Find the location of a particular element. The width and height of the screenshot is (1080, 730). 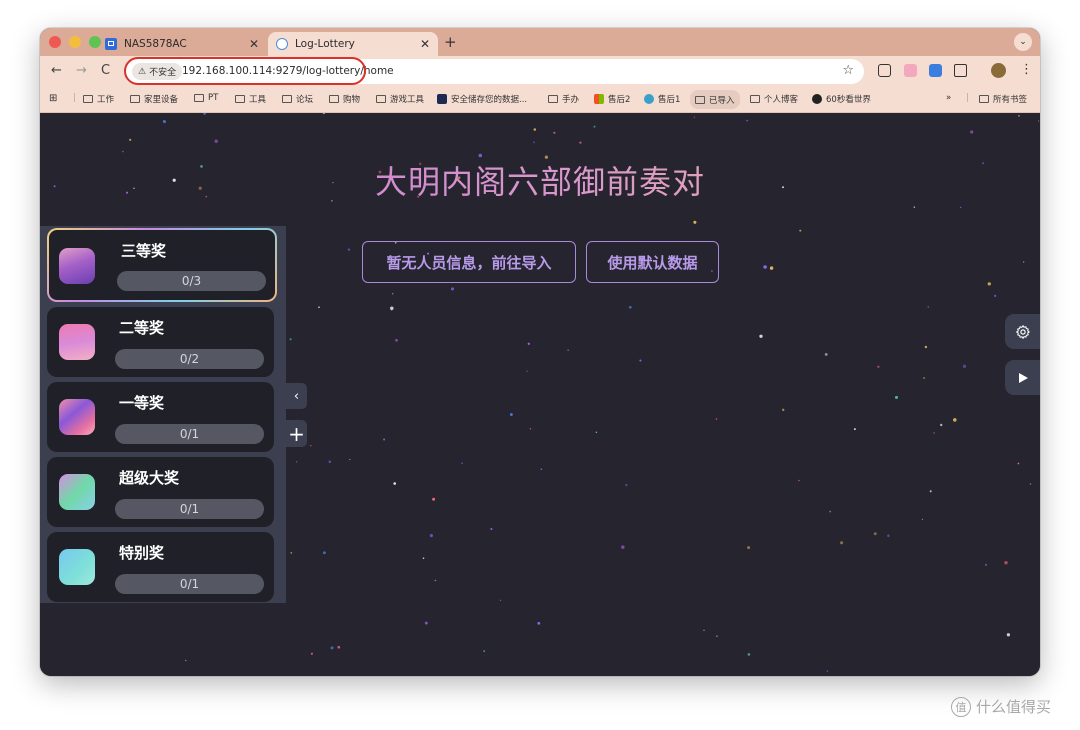

tab-log-lottery: Log-Lottery ✕ is located at coordinates (353, 44).